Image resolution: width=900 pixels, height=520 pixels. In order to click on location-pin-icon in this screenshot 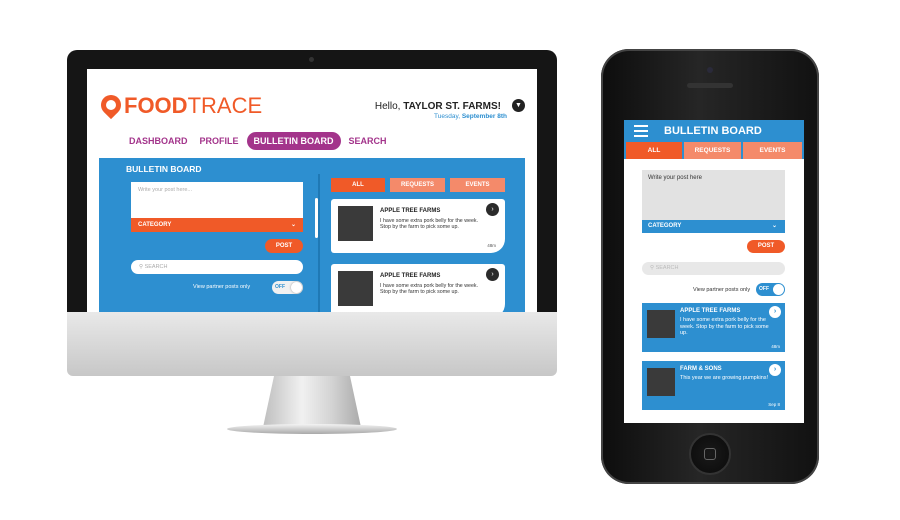, I will do `click(111, 105)`.